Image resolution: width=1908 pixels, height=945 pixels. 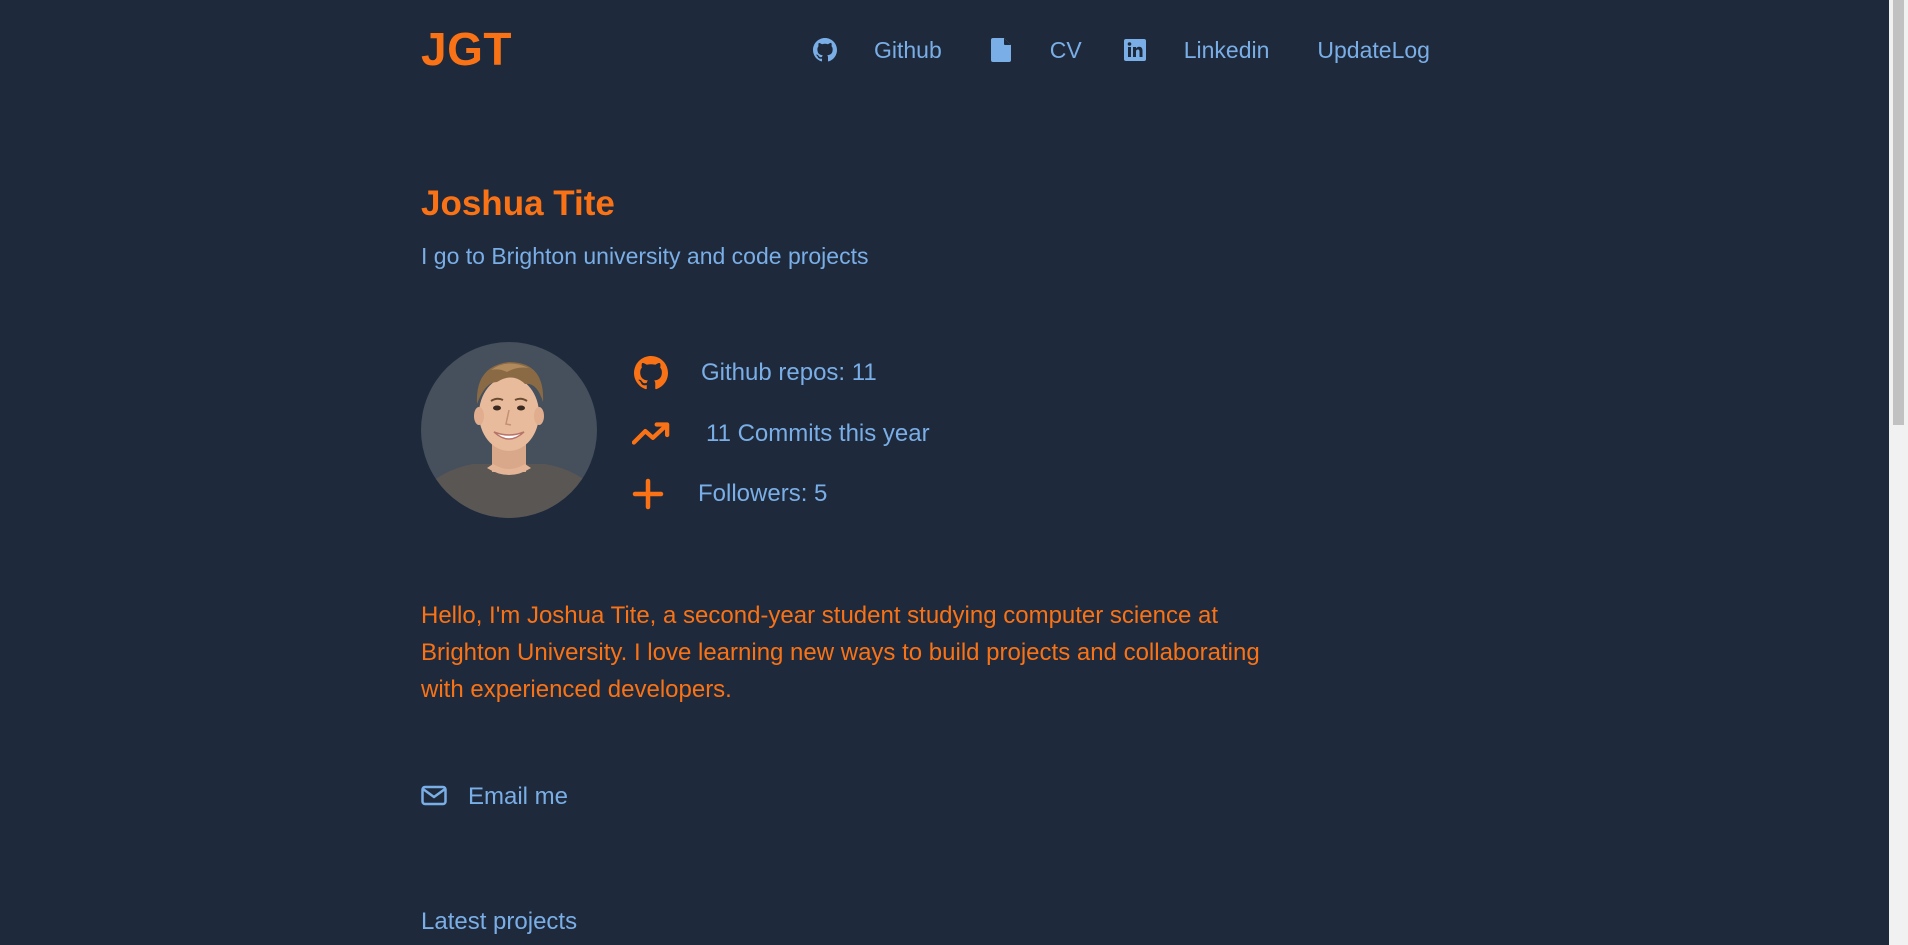 What do you see at coordinates (763, 493) in the screenshot?
I see `stat-followers: Followers: 5` at bounding box center [763, 493].